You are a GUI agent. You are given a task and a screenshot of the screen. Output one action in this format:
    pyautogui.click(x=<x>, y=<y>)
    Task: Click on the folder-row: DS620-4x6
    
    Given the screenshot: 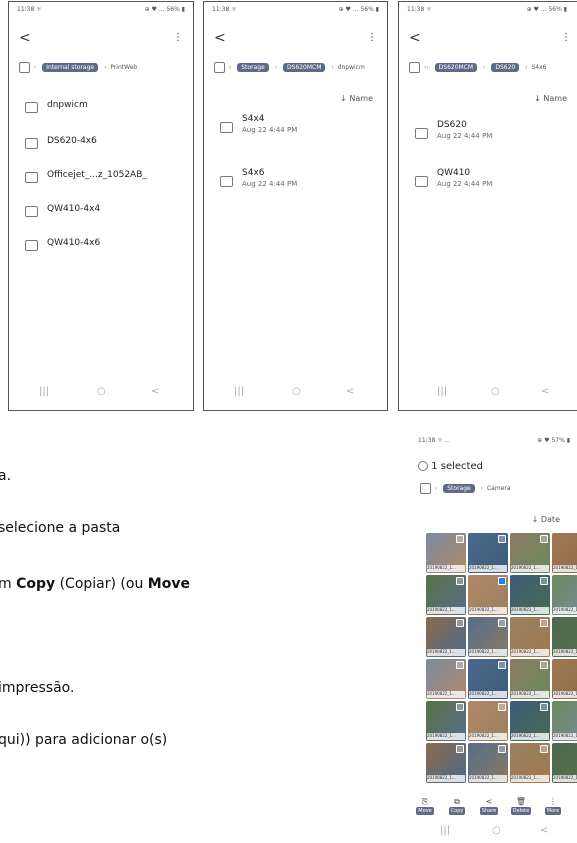 What is the action you would take?
    pyautogui.click(x=105, y=145)
    